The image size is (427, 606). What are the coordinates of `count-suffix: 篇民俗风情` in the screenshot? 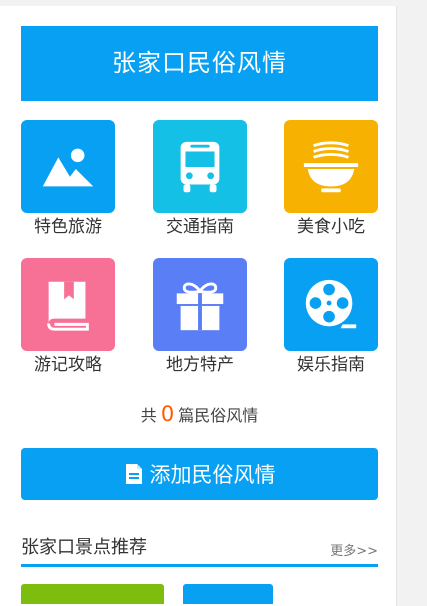 It's located at (218, 415).